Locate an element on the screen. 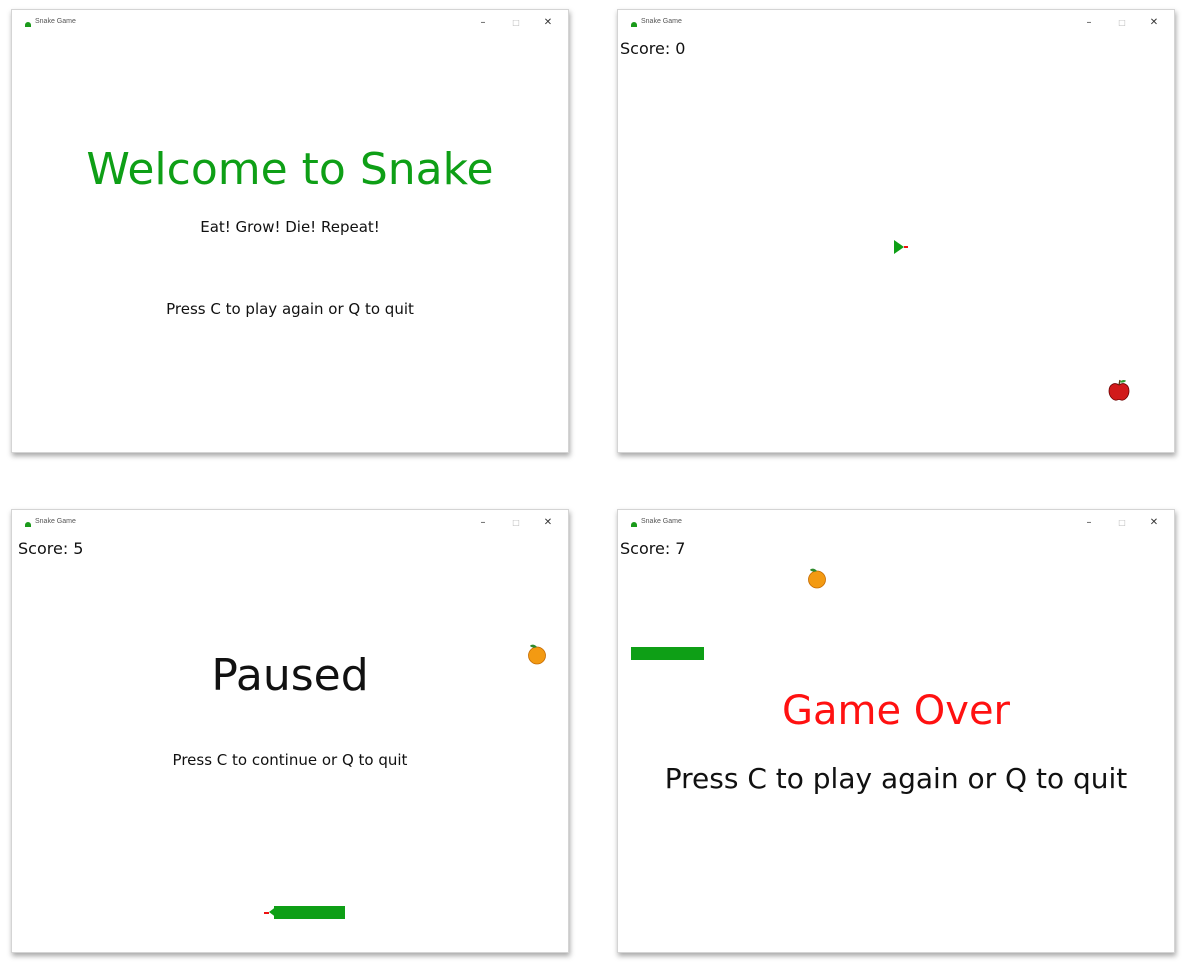  continue-quit-prompt: Press C to continue or Q to quit is located at coordinates (290, 760).